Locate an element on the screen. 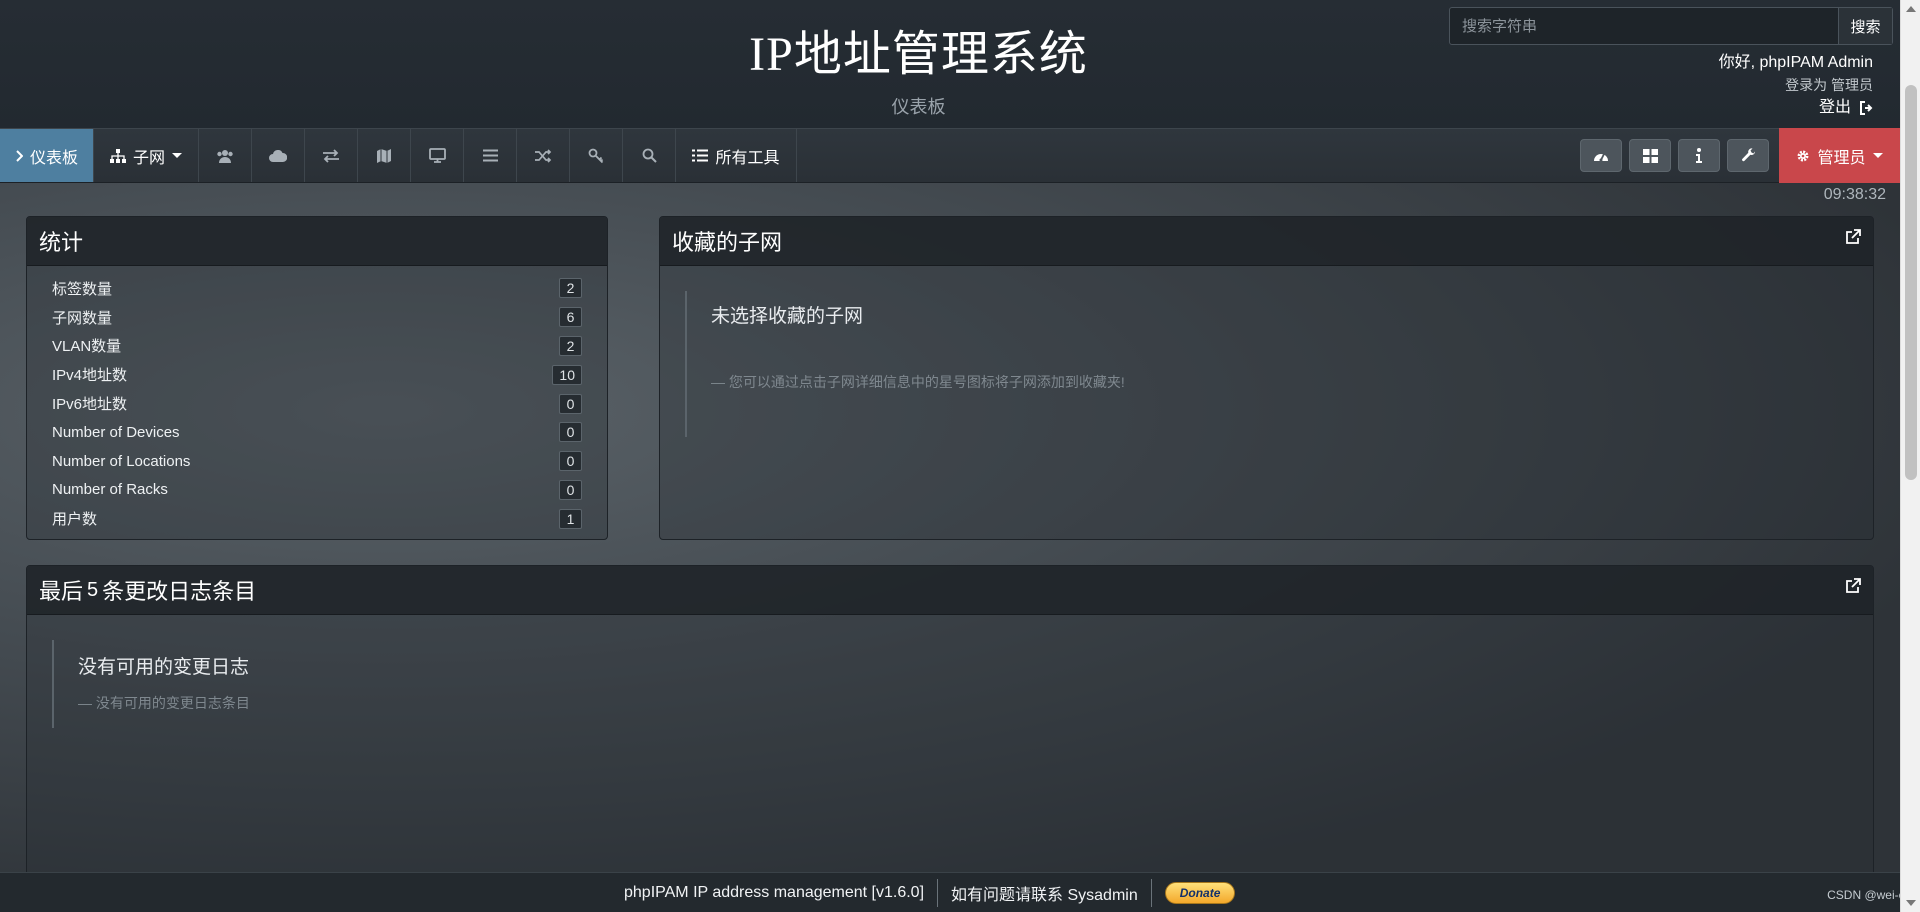 The height and width of the screenshot is (912, 1920). page-scrollbar is located at coordinates (1910, 456).